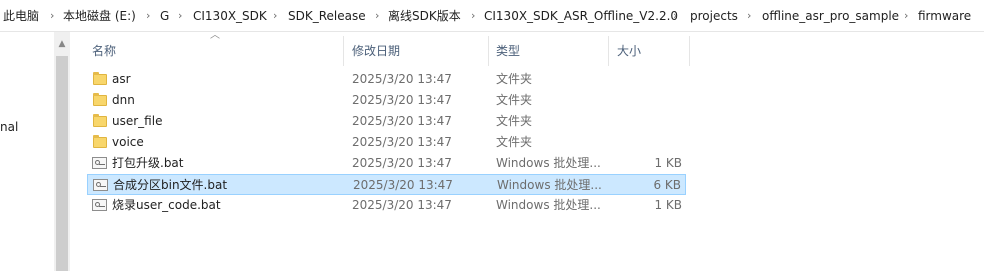 The image size is (984, 271). I want to click on breadcrumb-item-g: G, so click(164, 15).